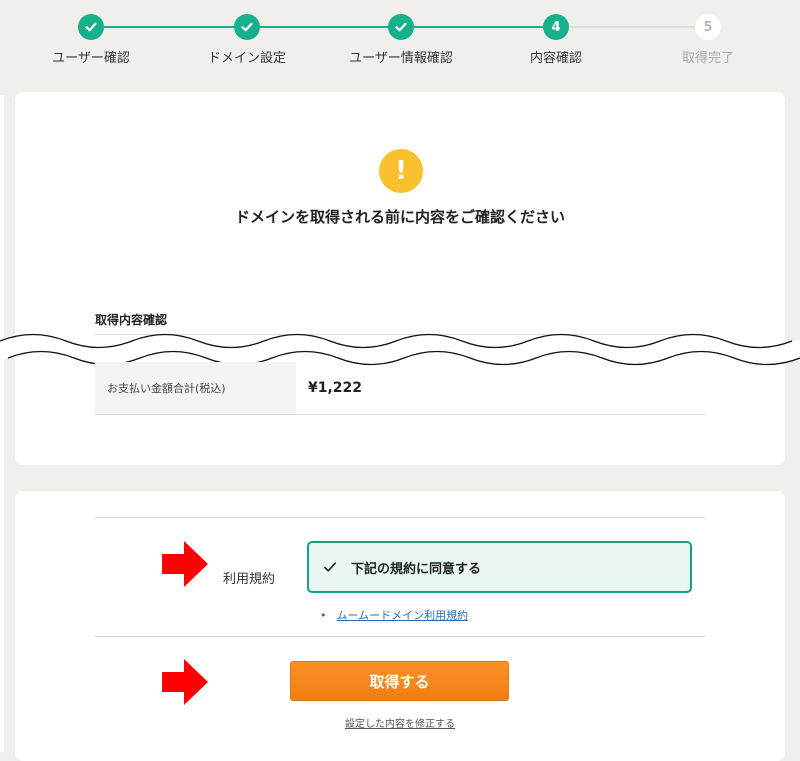 This screenshot has width=800, height=761. What do you see at coordinates (400, 349) in the screenshot?
I see `omission-wave-divider` at bounding box center [400, 349].